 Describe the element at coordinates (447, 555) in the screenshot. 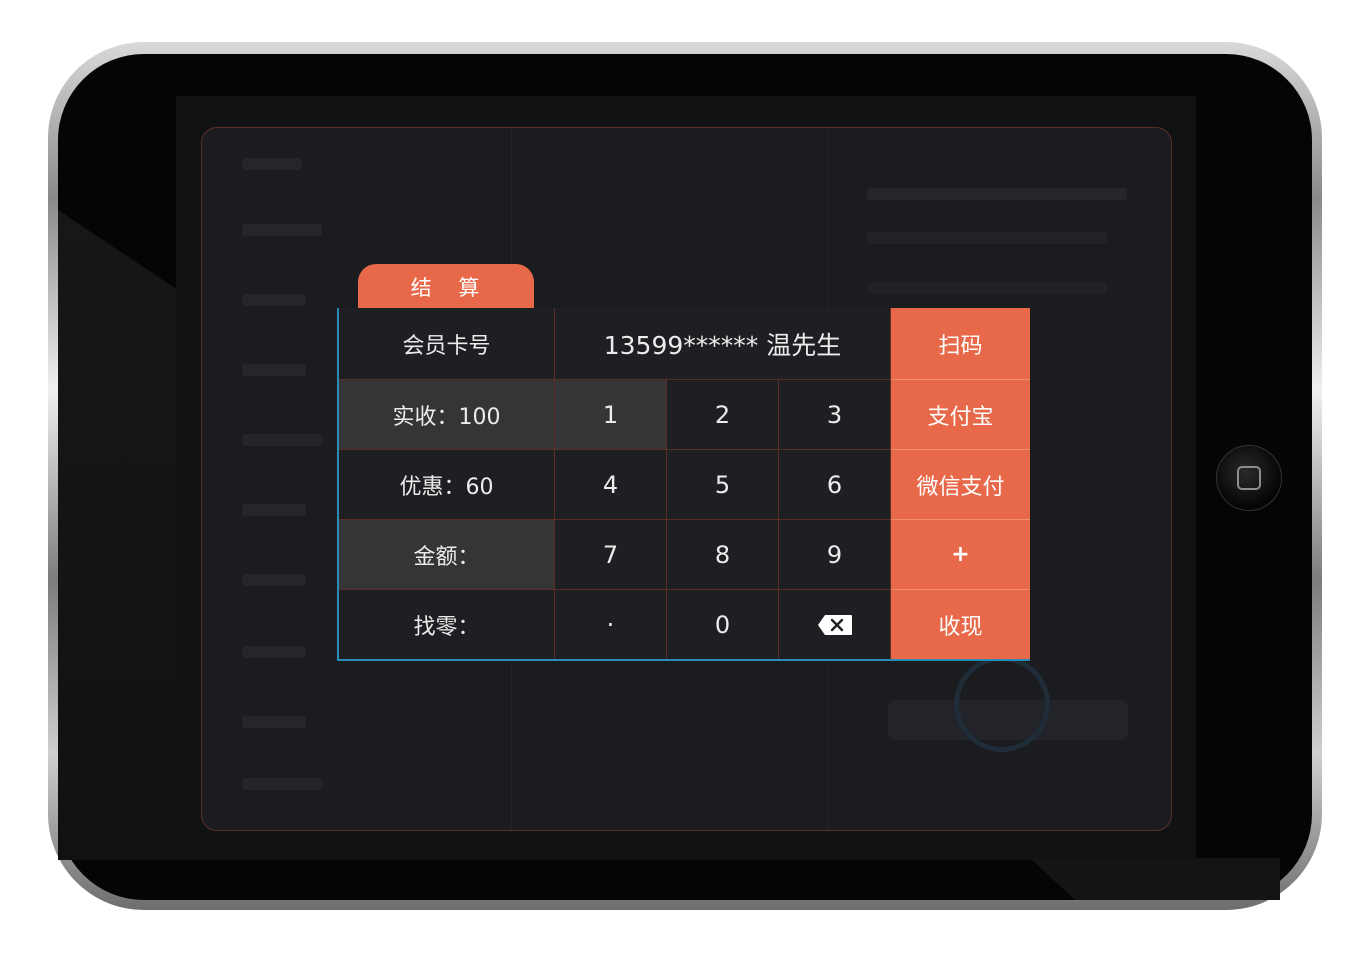

I see `amount-field: 金额：` at that location.